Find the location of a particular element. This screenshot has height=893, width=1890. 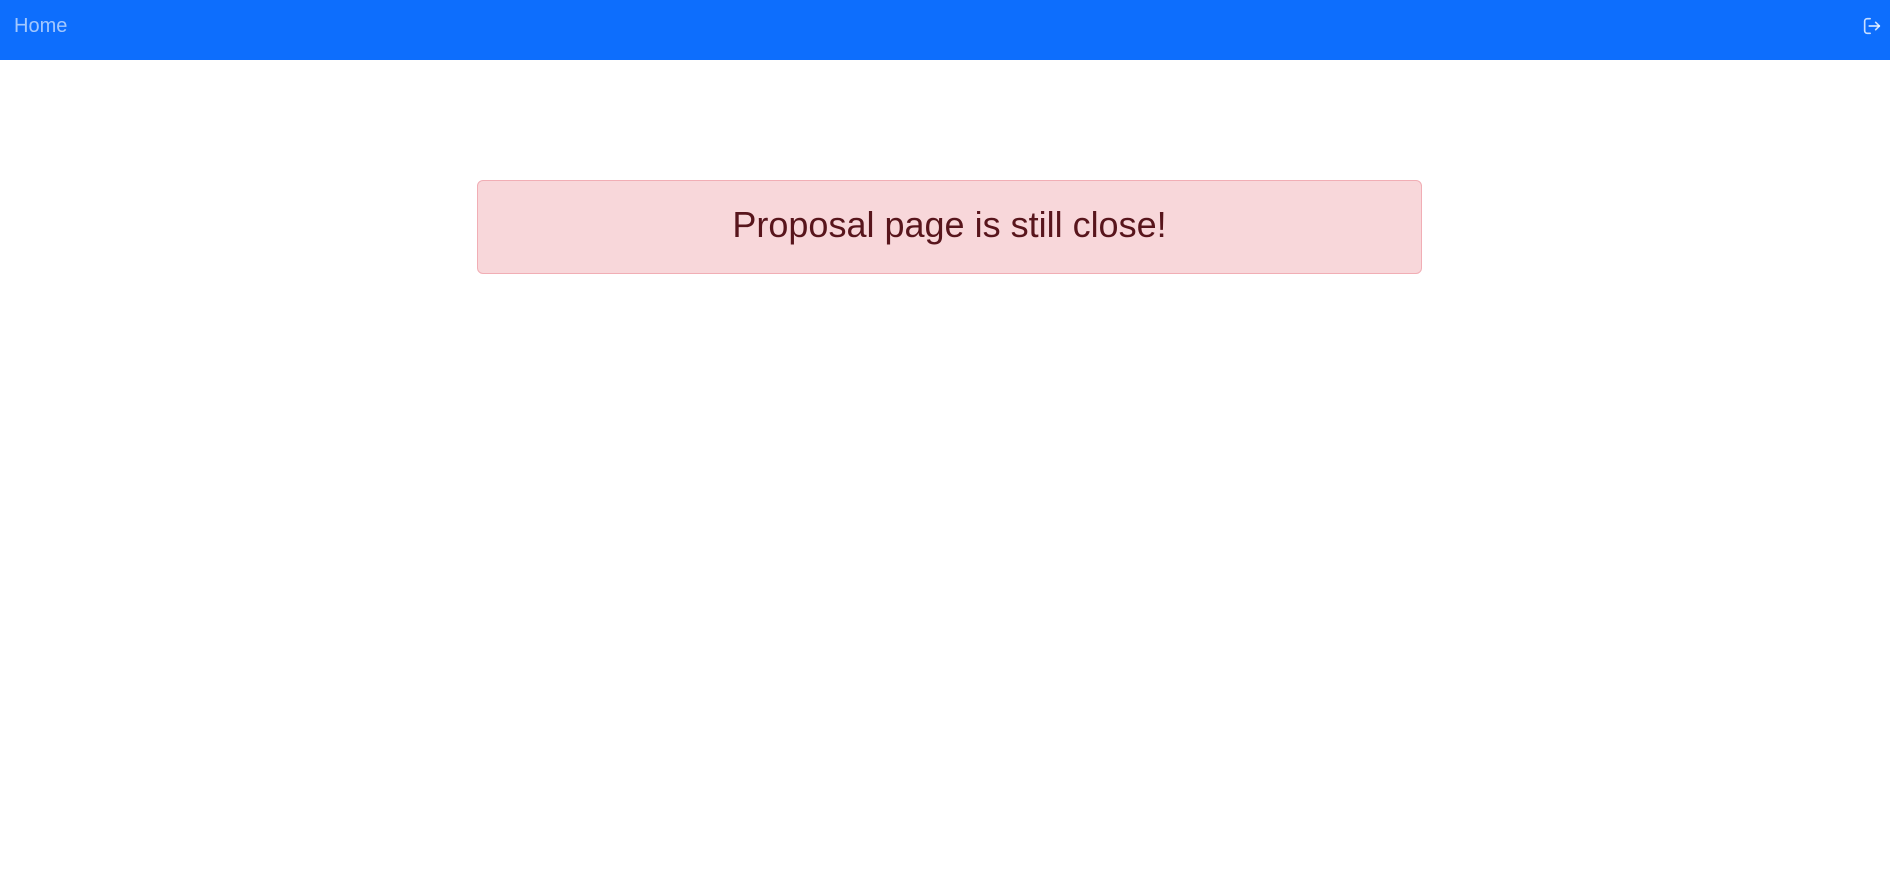

top-navbar: Home is located at coordinates (945, 30).